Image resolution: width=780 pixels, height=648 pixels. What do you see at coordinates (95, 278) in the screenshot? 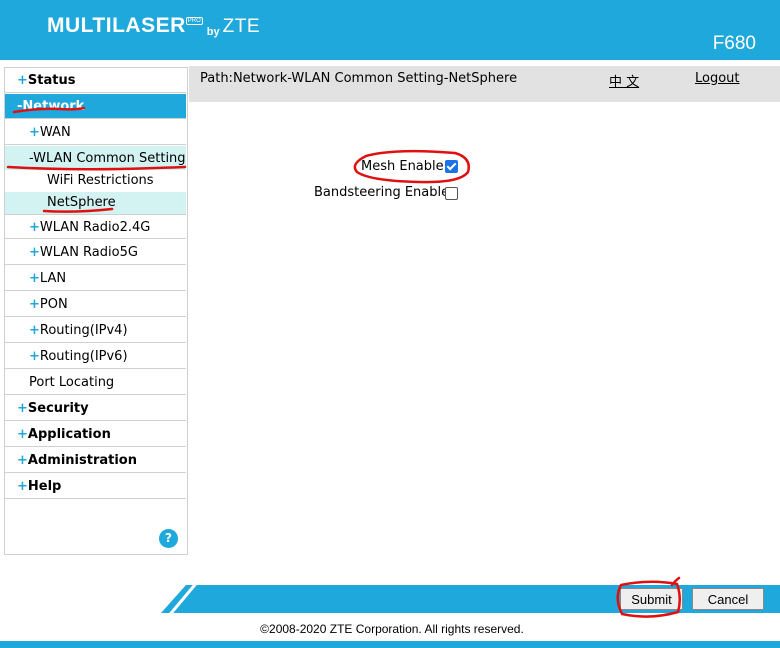
I see `sidebar-item-lan: +LAN` at bounding box center [95, 278].